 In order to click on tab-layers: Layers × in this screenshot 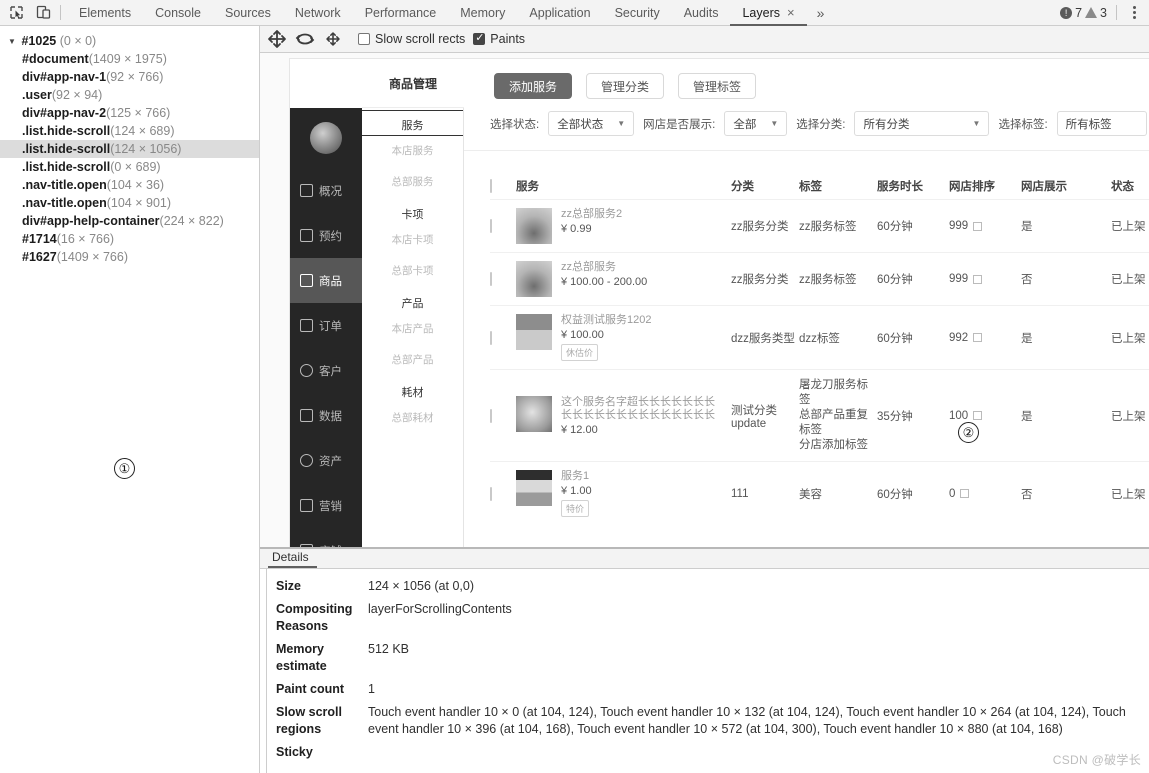, I will do `click(768, 13)`.